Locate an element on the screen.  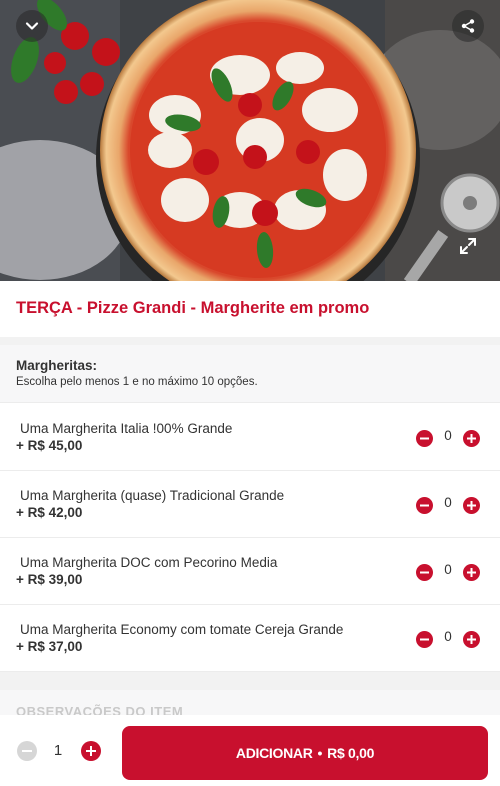
expand-icon is located at coordinates (468, 246).